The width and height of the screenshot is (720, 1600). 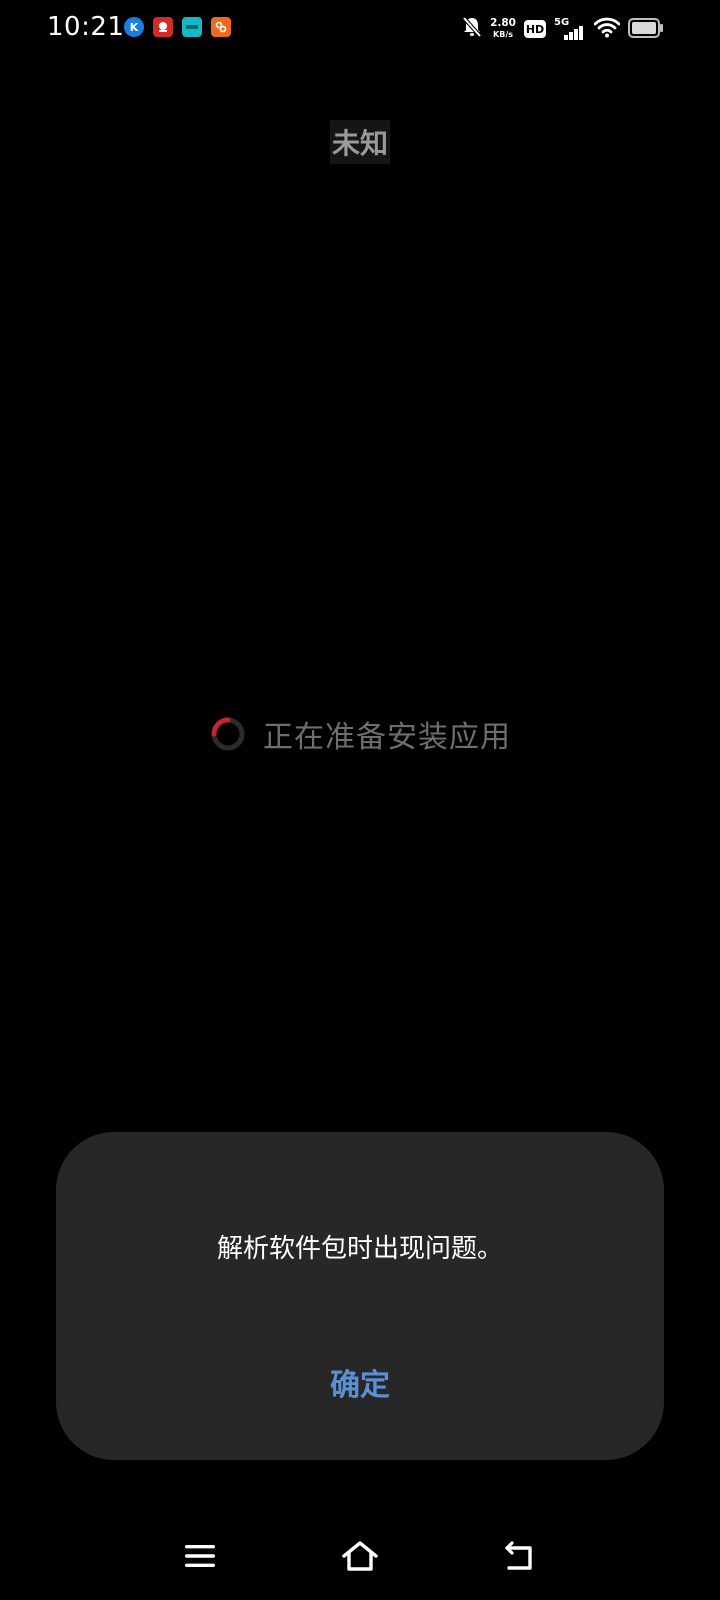 What do you see at coordinates (177, 27) in the screenshot?
I see `notification-icons: K` at bounding box center [177, 27].